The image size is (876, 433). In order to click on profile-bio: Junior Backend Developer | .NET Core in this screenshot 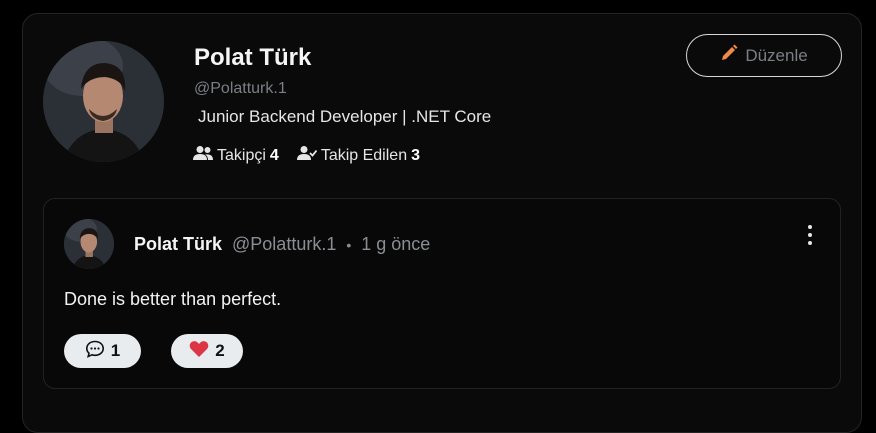, I will do `click(345, 116)`.